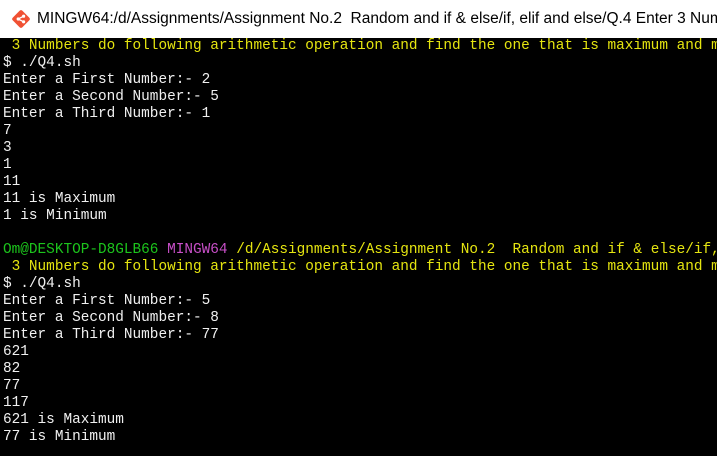  Describe the element at coordinates (197, 250) in the screenshot. I see `prompt-env: MINGW64` at that location.